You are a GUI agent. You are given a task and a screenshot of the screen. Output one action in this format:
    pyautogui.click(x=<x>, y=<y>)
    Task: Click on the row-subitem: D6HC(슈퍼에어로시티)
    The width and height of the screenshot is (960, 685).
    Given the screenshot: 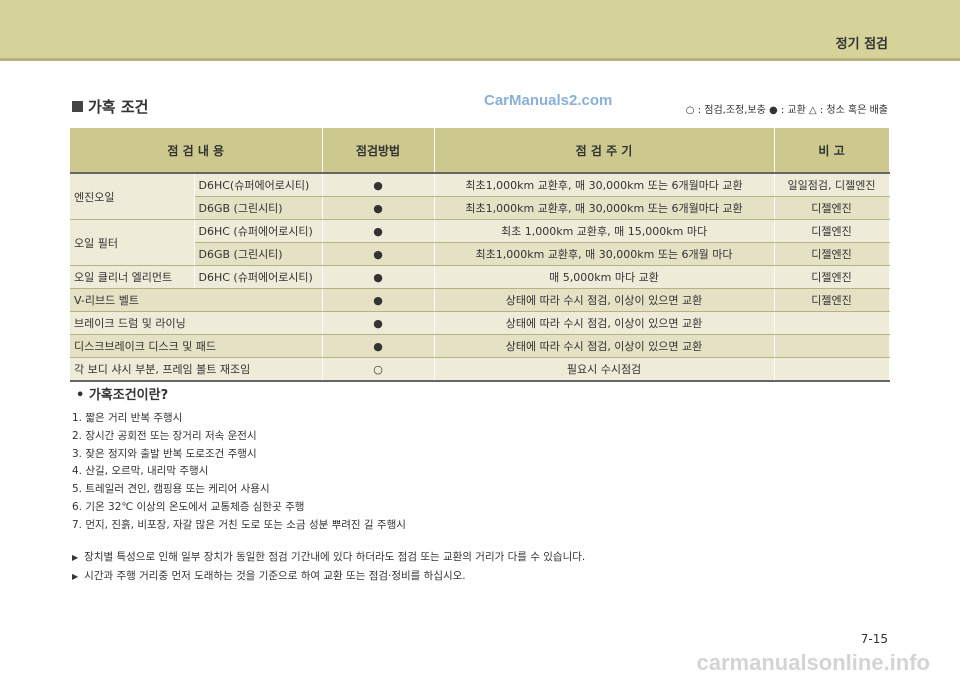 What is the action you would take?
    pyautogui.click(x=258, y=185)
    